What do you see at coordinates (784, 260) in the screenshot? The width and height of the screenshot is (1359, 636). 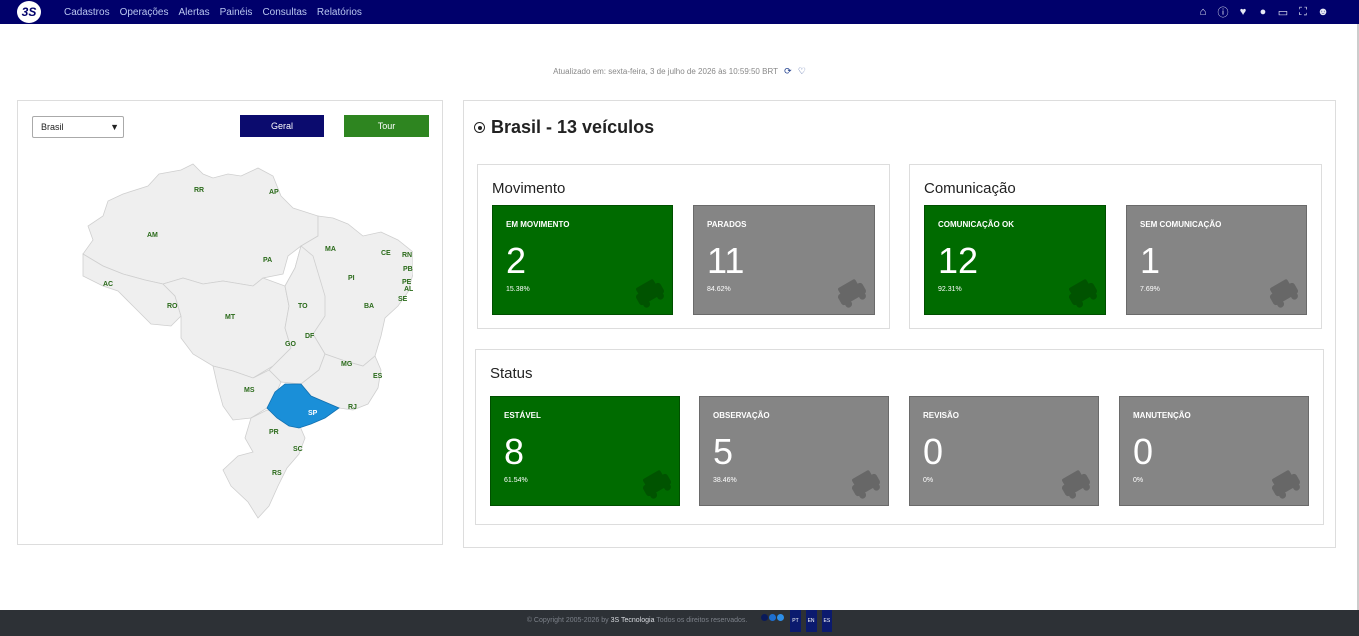 I see `card-parados: PARADOS 11 84.62%` at bounding box center [784, 260].